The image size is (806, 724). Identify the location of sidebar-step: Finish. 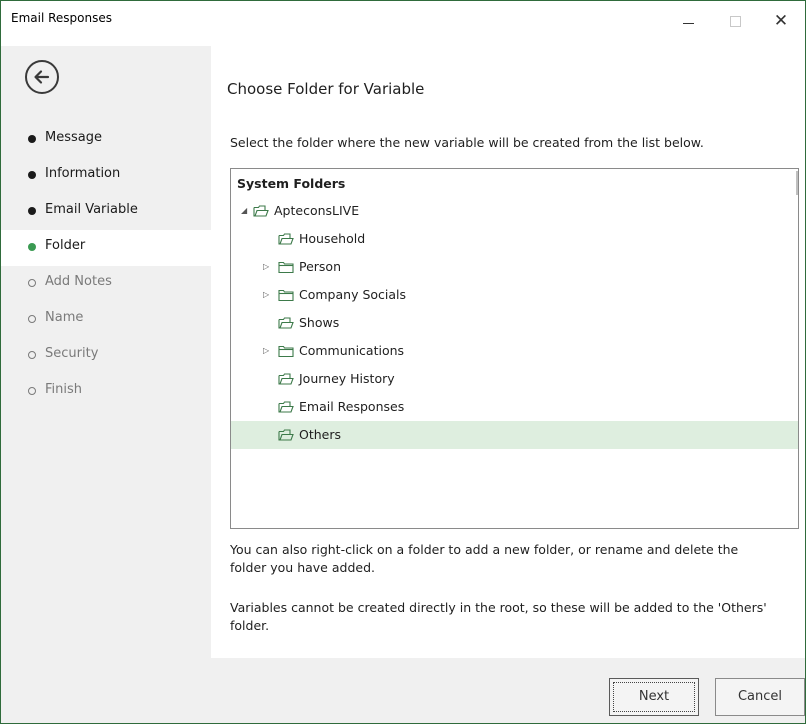
(106, 392).